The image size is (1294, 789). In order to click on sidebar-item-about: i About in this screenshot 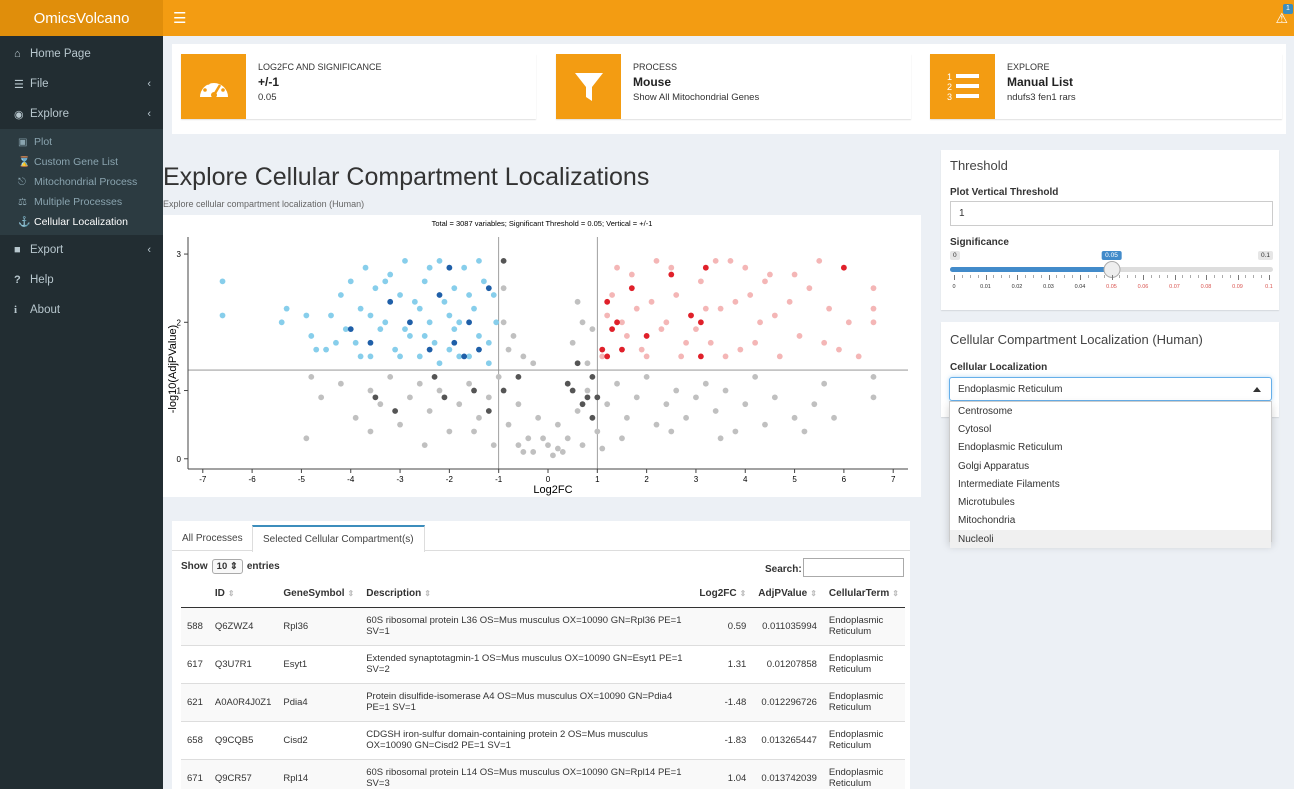, I will do `click(81, 310)`.